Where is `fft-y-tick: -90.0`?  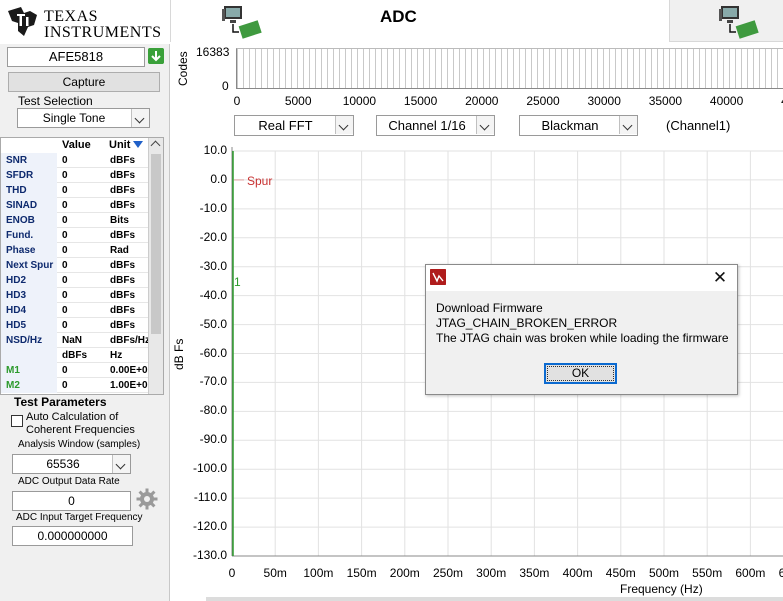 fft-y-tick: -90.0 is located at coordinates (213, 439).